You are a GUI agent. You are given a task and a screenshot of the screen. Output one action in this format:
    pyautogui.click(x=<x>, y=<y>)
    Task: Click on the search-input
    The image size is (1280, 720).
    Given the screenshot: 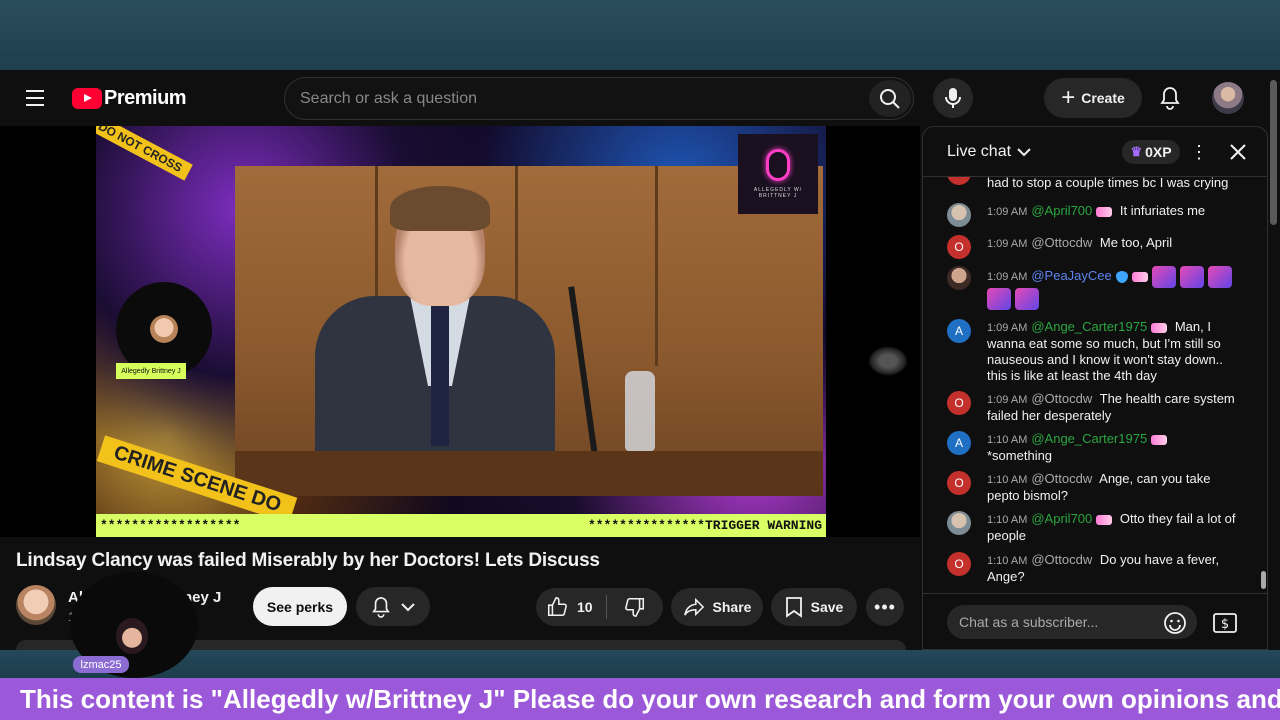 What is the action you would take?
    pyautogui.click(x=580, y=98)
    